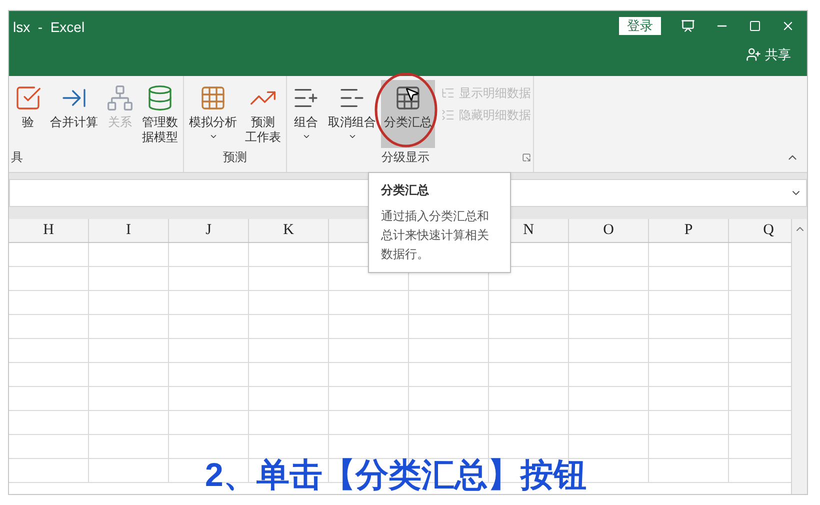 The height and width of the screenshot is (505, 820). Describe the element at coordinates (395, 475) in the screenshot. I see `caption: 2、单击【分类汇总】按钮` at that location.